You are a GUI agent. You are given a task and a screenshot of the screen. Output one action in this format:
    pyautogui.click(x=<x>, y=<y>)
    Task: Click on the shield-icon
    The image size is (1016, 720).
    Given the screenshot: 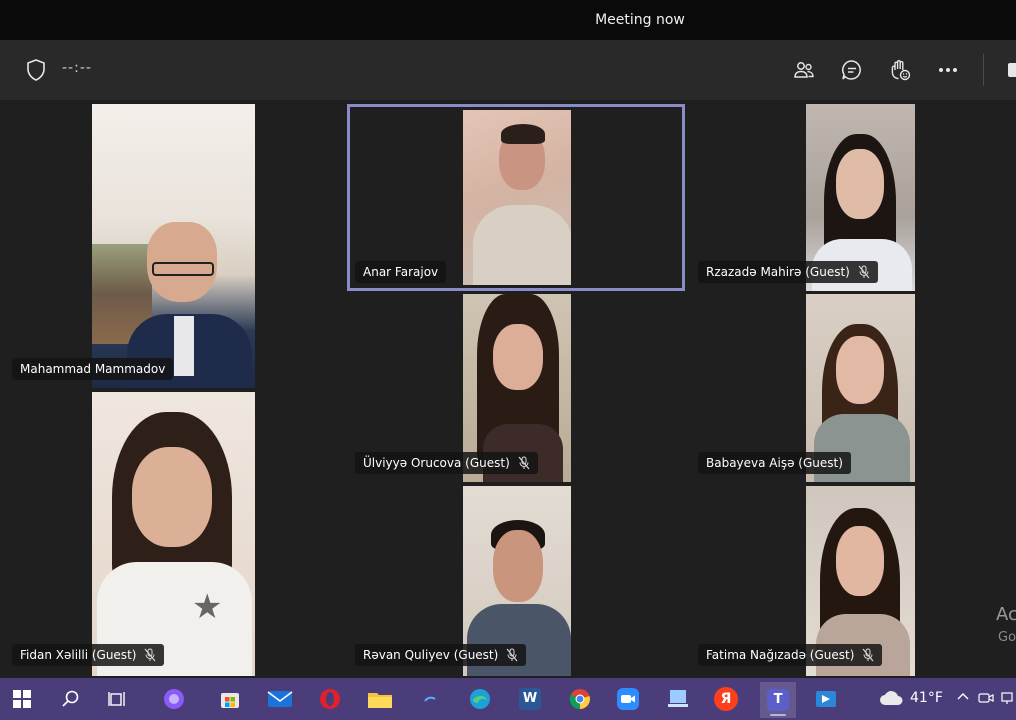 What is the action you would take?
    pyautogui.click(x=36, y=70)
    